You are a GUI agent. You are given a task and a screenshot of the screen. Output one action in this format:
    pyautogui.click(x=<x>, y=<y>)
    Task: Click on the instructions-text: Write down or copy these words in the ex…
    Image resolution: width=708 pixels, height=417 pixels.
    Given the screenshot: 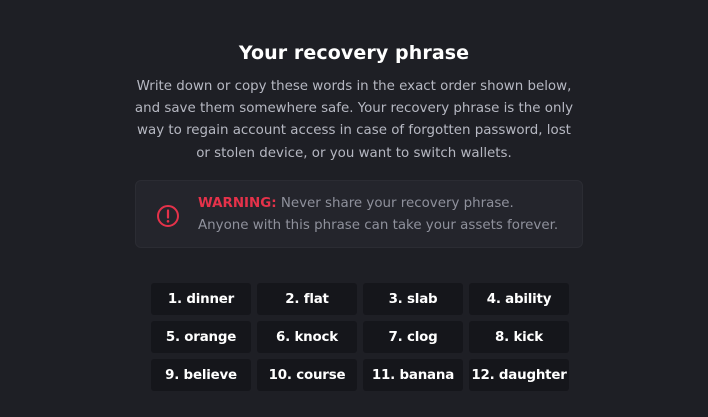 What is the action you would take?
    pyautogui.click(x=354, y=120)
    